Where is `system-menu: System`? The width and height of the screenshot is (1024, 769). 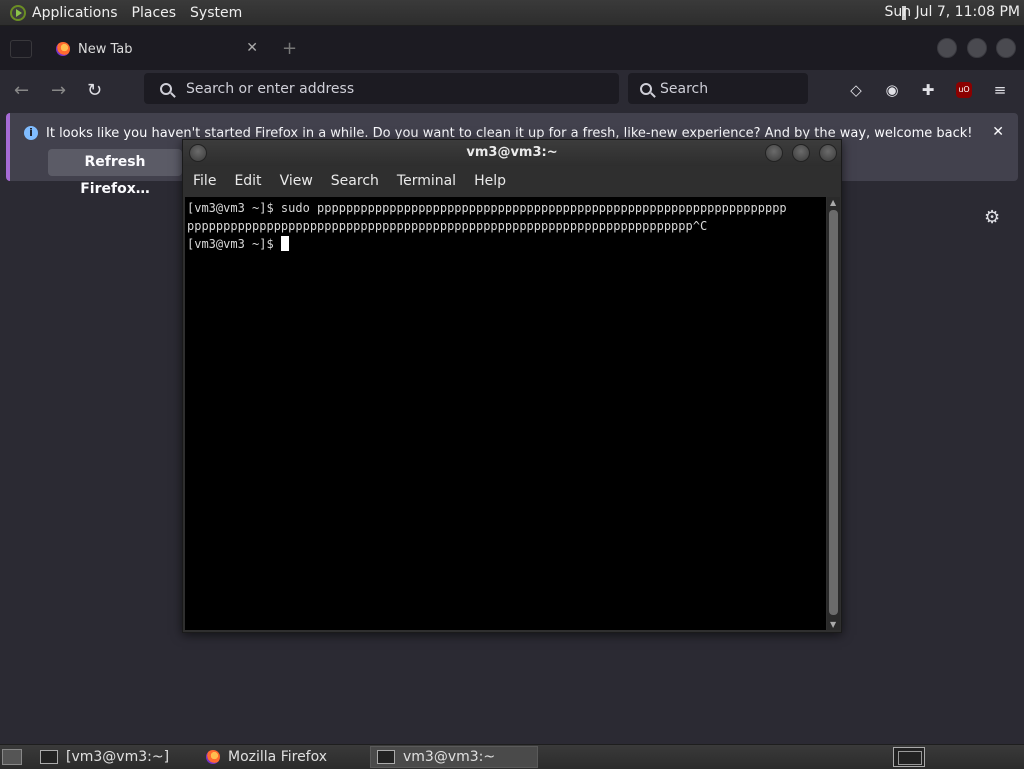
system-menu: System is located at coordinates (216, 13).